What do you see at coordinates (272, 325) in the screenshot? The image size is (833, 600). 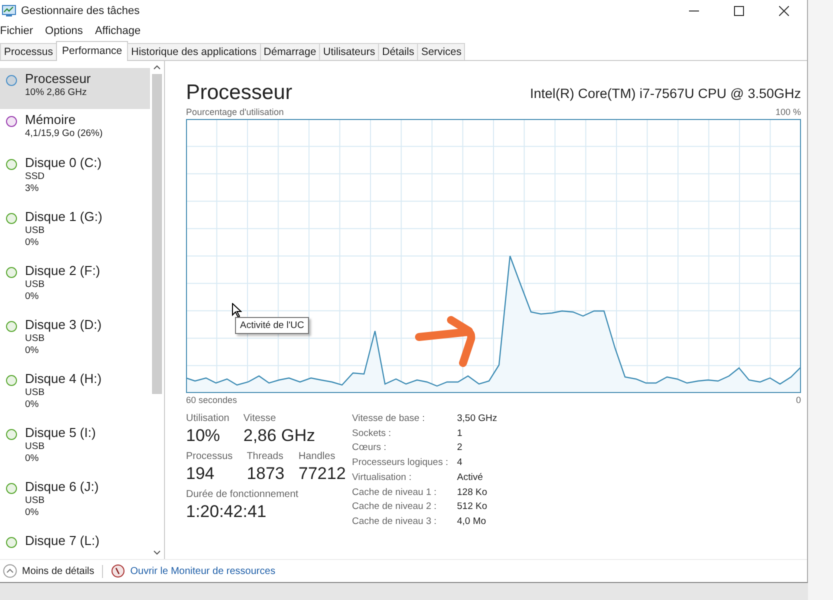 I see `tooltip: Activité de l'UC` at bounding box center [272, 325].